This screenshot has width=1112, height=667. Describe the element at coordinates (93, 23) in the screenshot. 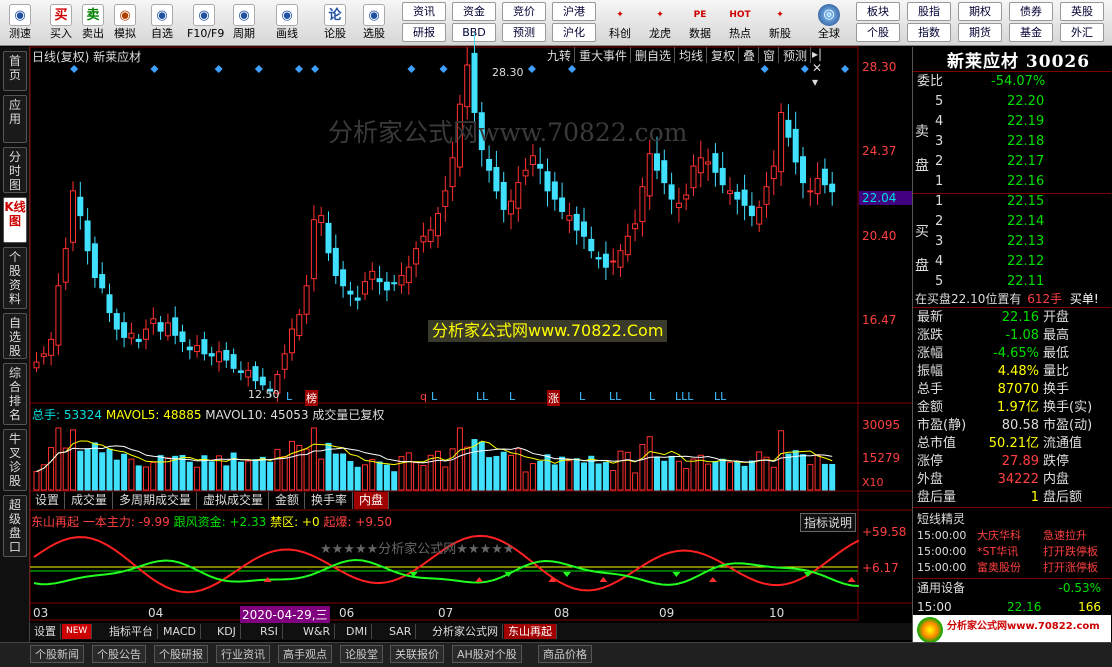

I see `toolbar-卖: 卖卖出` at that location.